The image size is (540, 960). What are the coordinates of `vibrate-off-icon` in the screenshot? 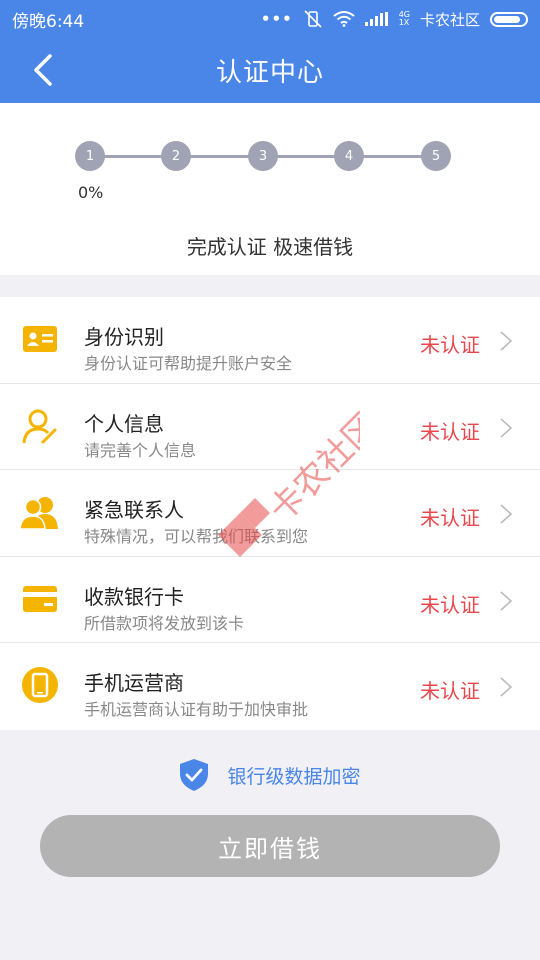 It's located at (313, 19).